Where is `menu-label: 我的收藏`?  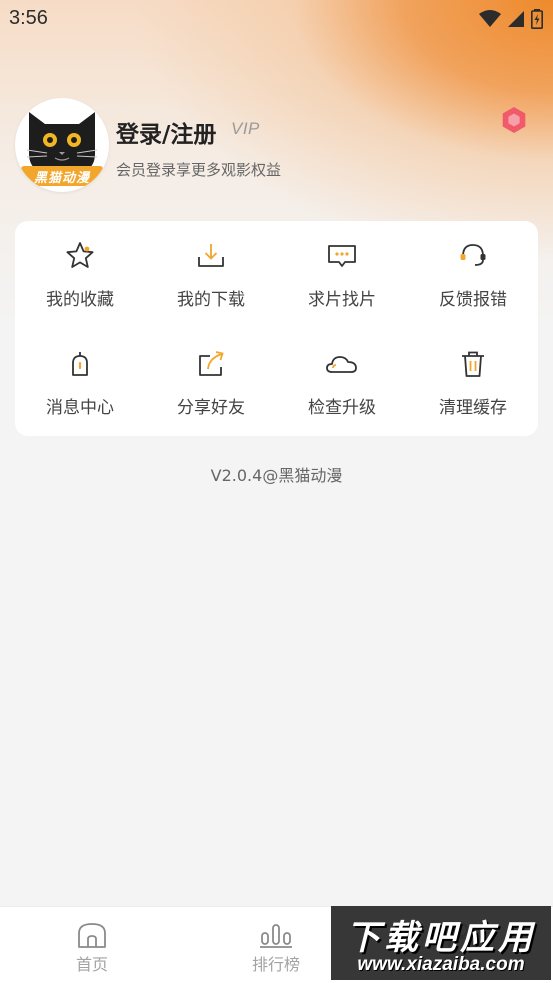 menu-label: 我的收藏 is located at coordinates (80, 300).